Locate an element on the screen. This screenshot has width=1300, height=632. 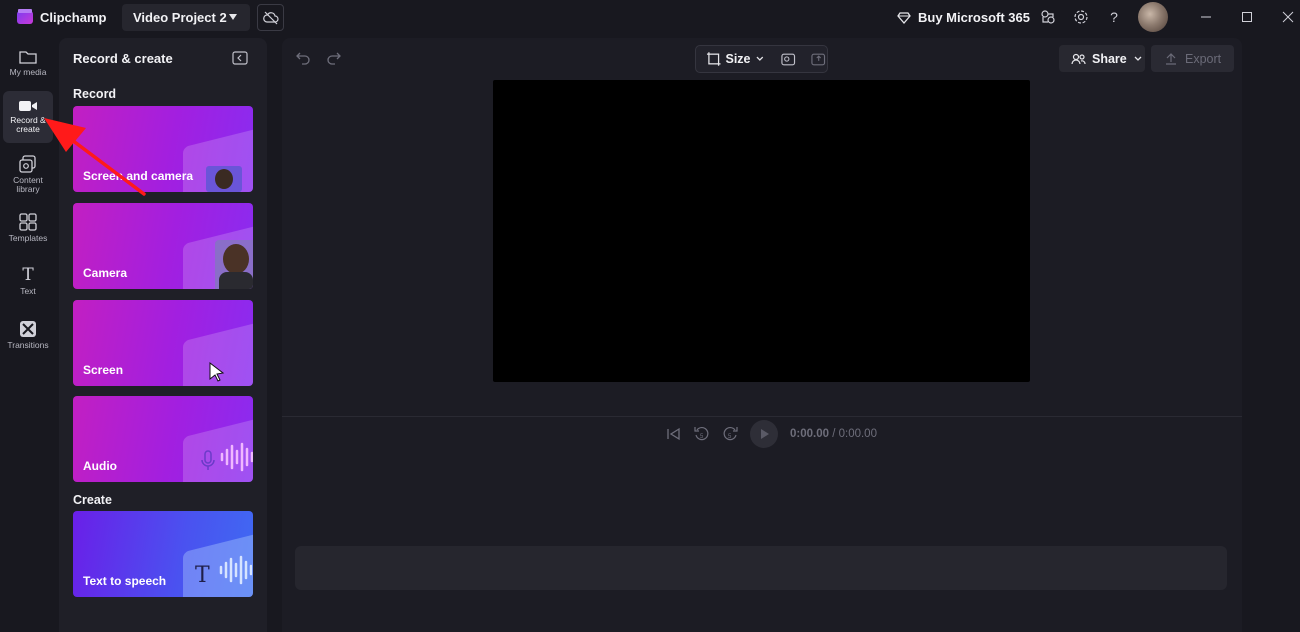
rewind-5s-icon: 5 is located at coordinates (702, 434).